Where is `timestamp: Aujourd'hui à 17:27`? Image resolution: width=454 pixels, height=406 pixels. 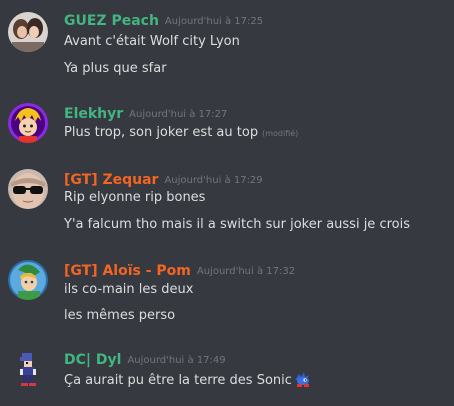 timestamp: Aujourd'hui à 17:27 is located at coordinates (178, 114).